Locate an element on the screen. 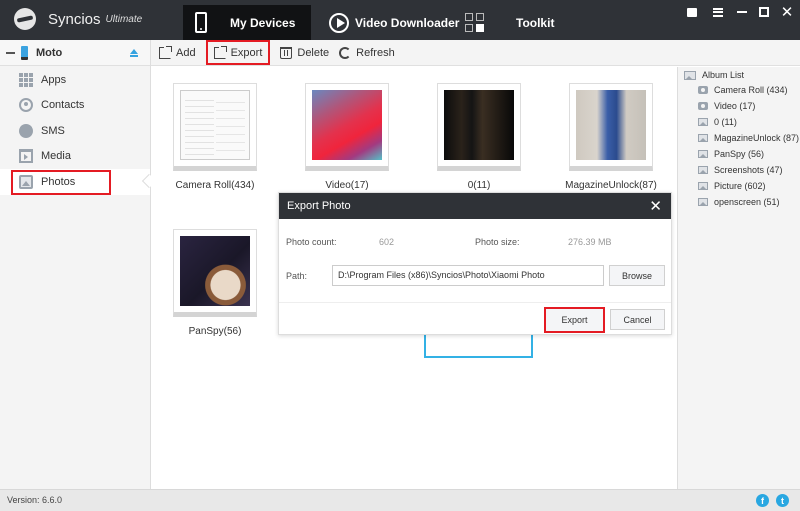 The height and width of the screenshot is (511, 800). album-label: Camera Roll(434) is located at coordinates (215, 185).